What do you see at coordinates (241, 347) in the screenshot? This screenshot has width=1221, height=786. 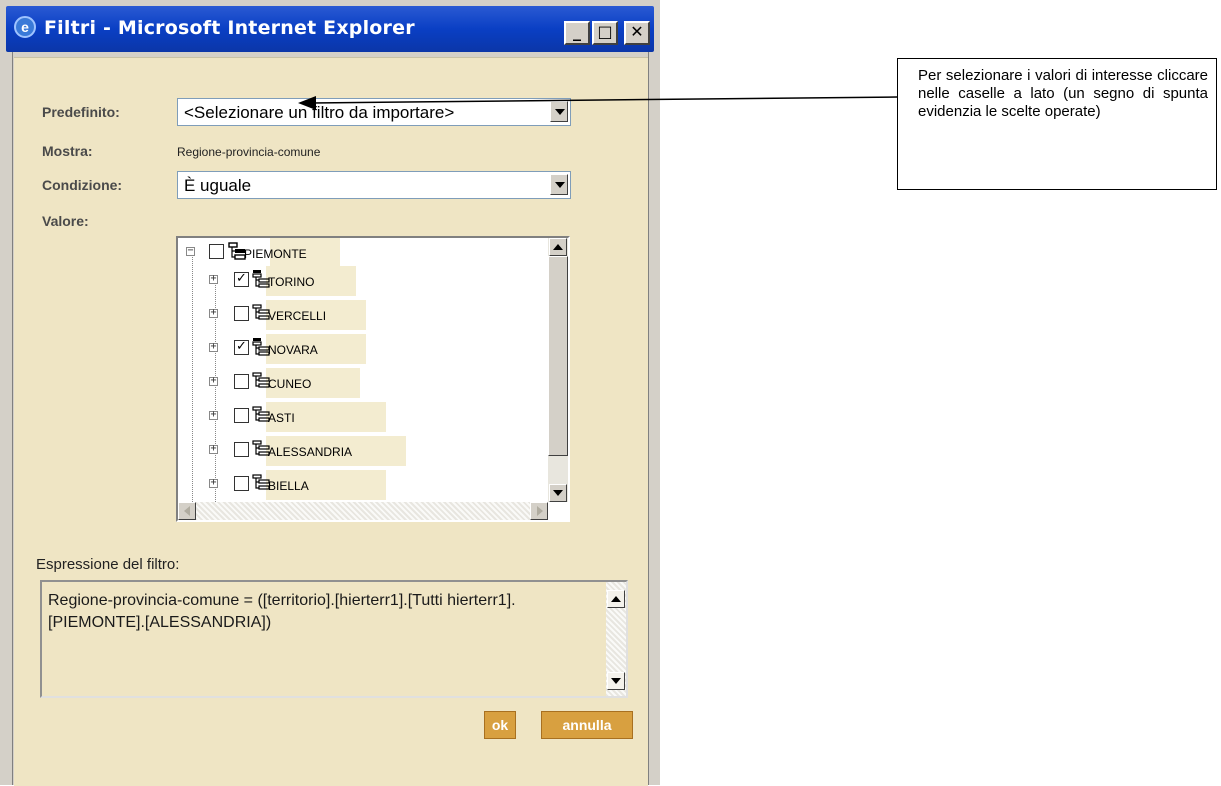 I see `tree-checkbox-novara: ✓` at bounding box center [241, 347].